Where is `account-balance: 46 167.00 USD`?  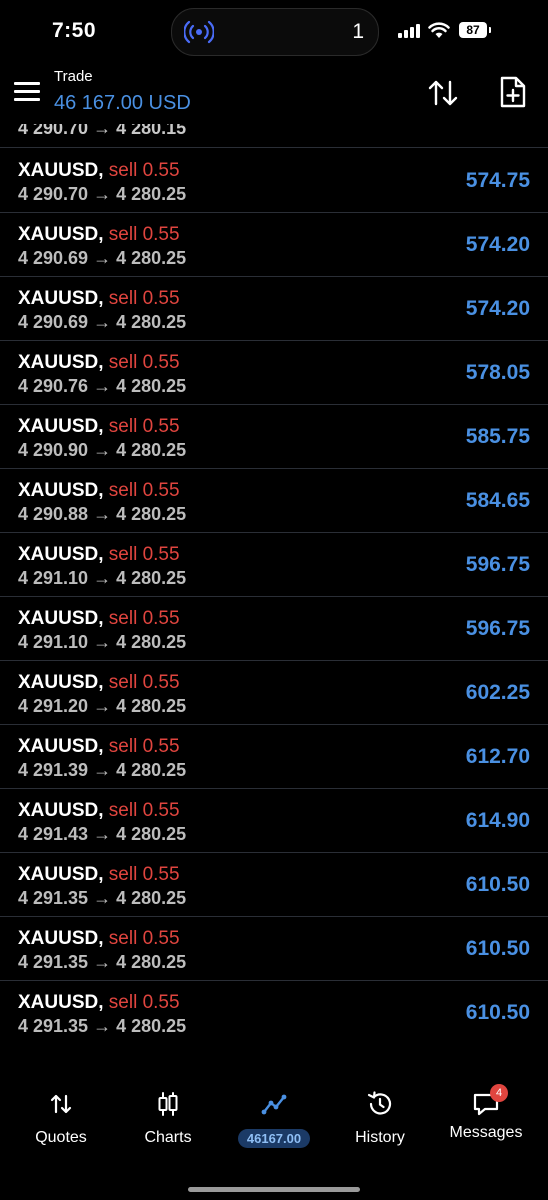
account-balance: 46 167.00 USD is located at coordinates (122, 103).